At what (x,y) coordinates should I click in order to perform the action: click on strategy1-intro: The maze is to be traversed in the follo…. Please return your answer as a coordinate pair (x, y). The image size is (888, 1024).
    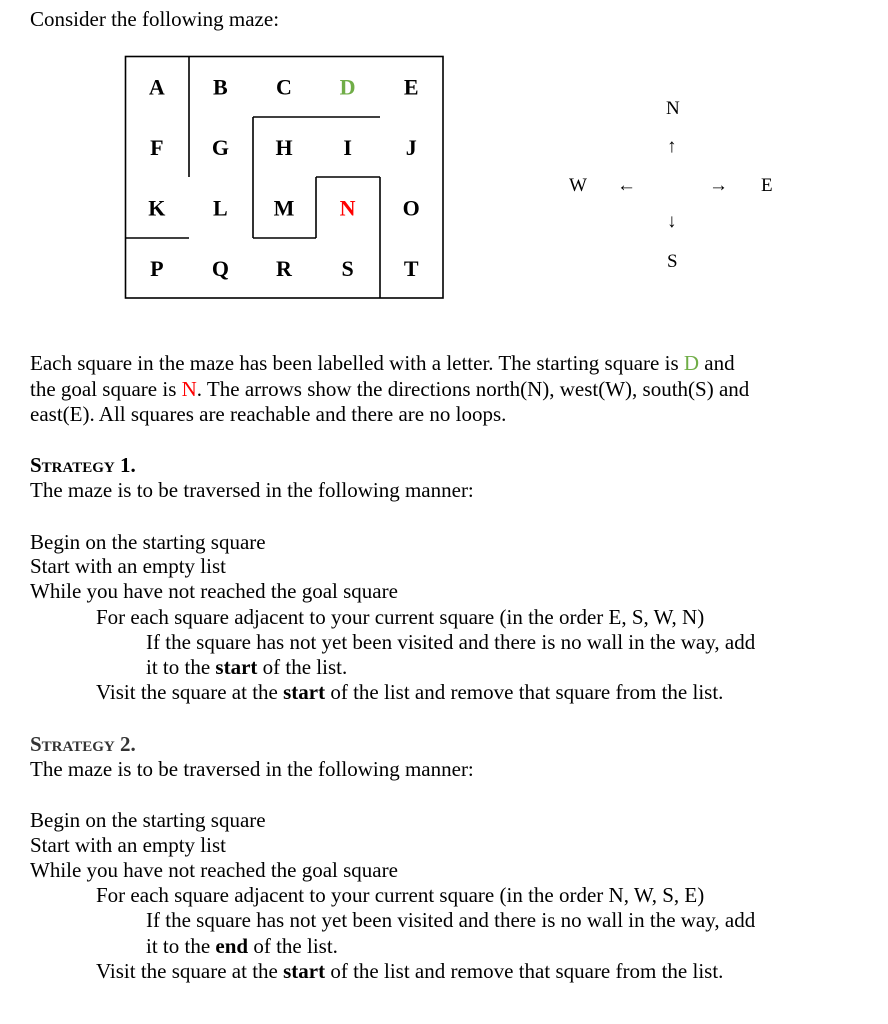
    Looking at the image, I should click on (252, 490).